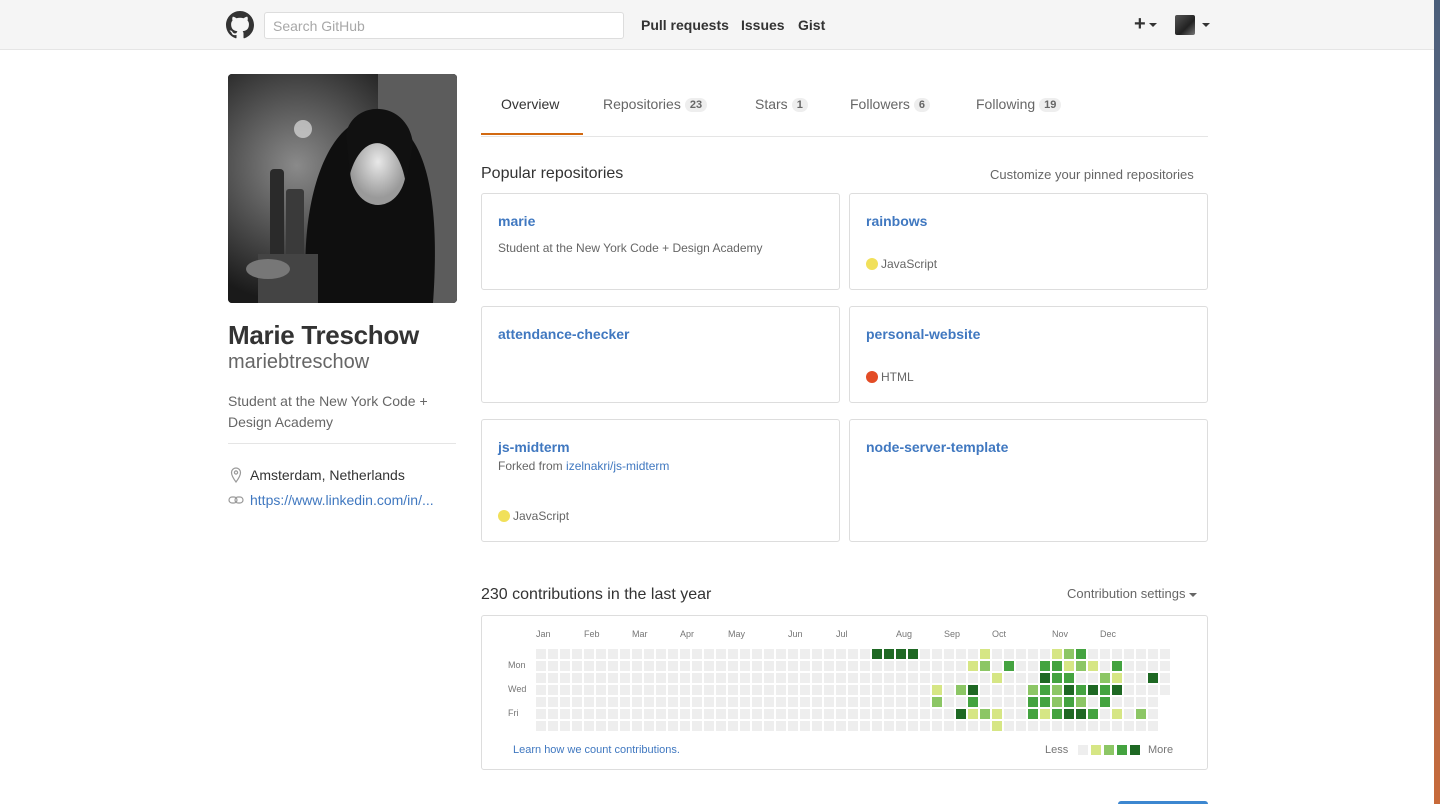 The width and height of the screenshot is (1440, 804). What do you see at coordinates (890, 104) in the screenshot?
I see `tab-followers: Followers 6` at bounding box center [890, 104].